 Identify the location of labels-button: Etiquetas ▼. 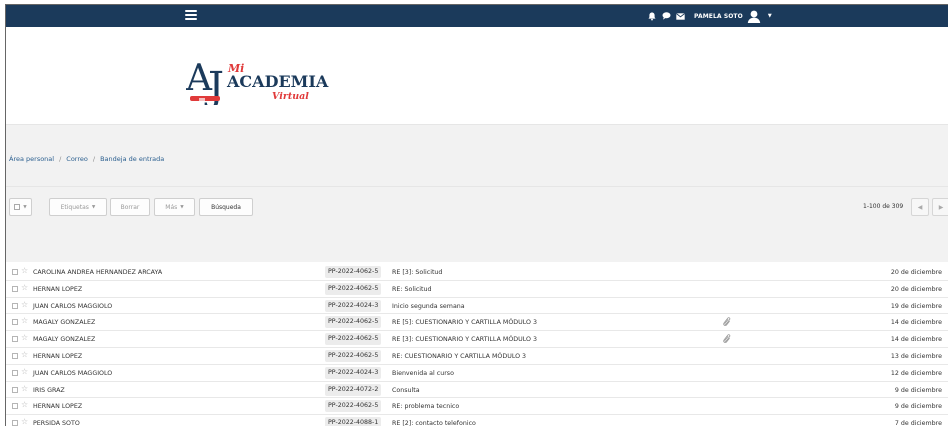
(78, 207).